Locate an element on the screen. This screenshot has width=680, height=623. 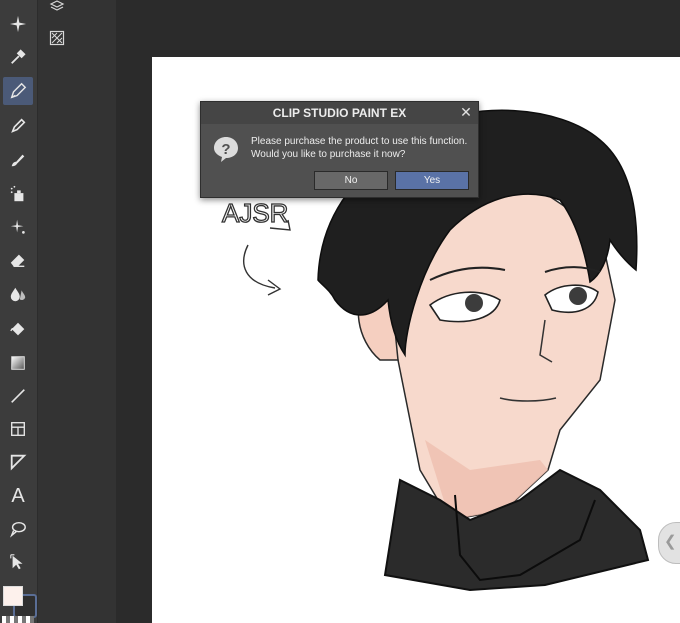
yes-button: Yes is located at coordinates (432, 180).